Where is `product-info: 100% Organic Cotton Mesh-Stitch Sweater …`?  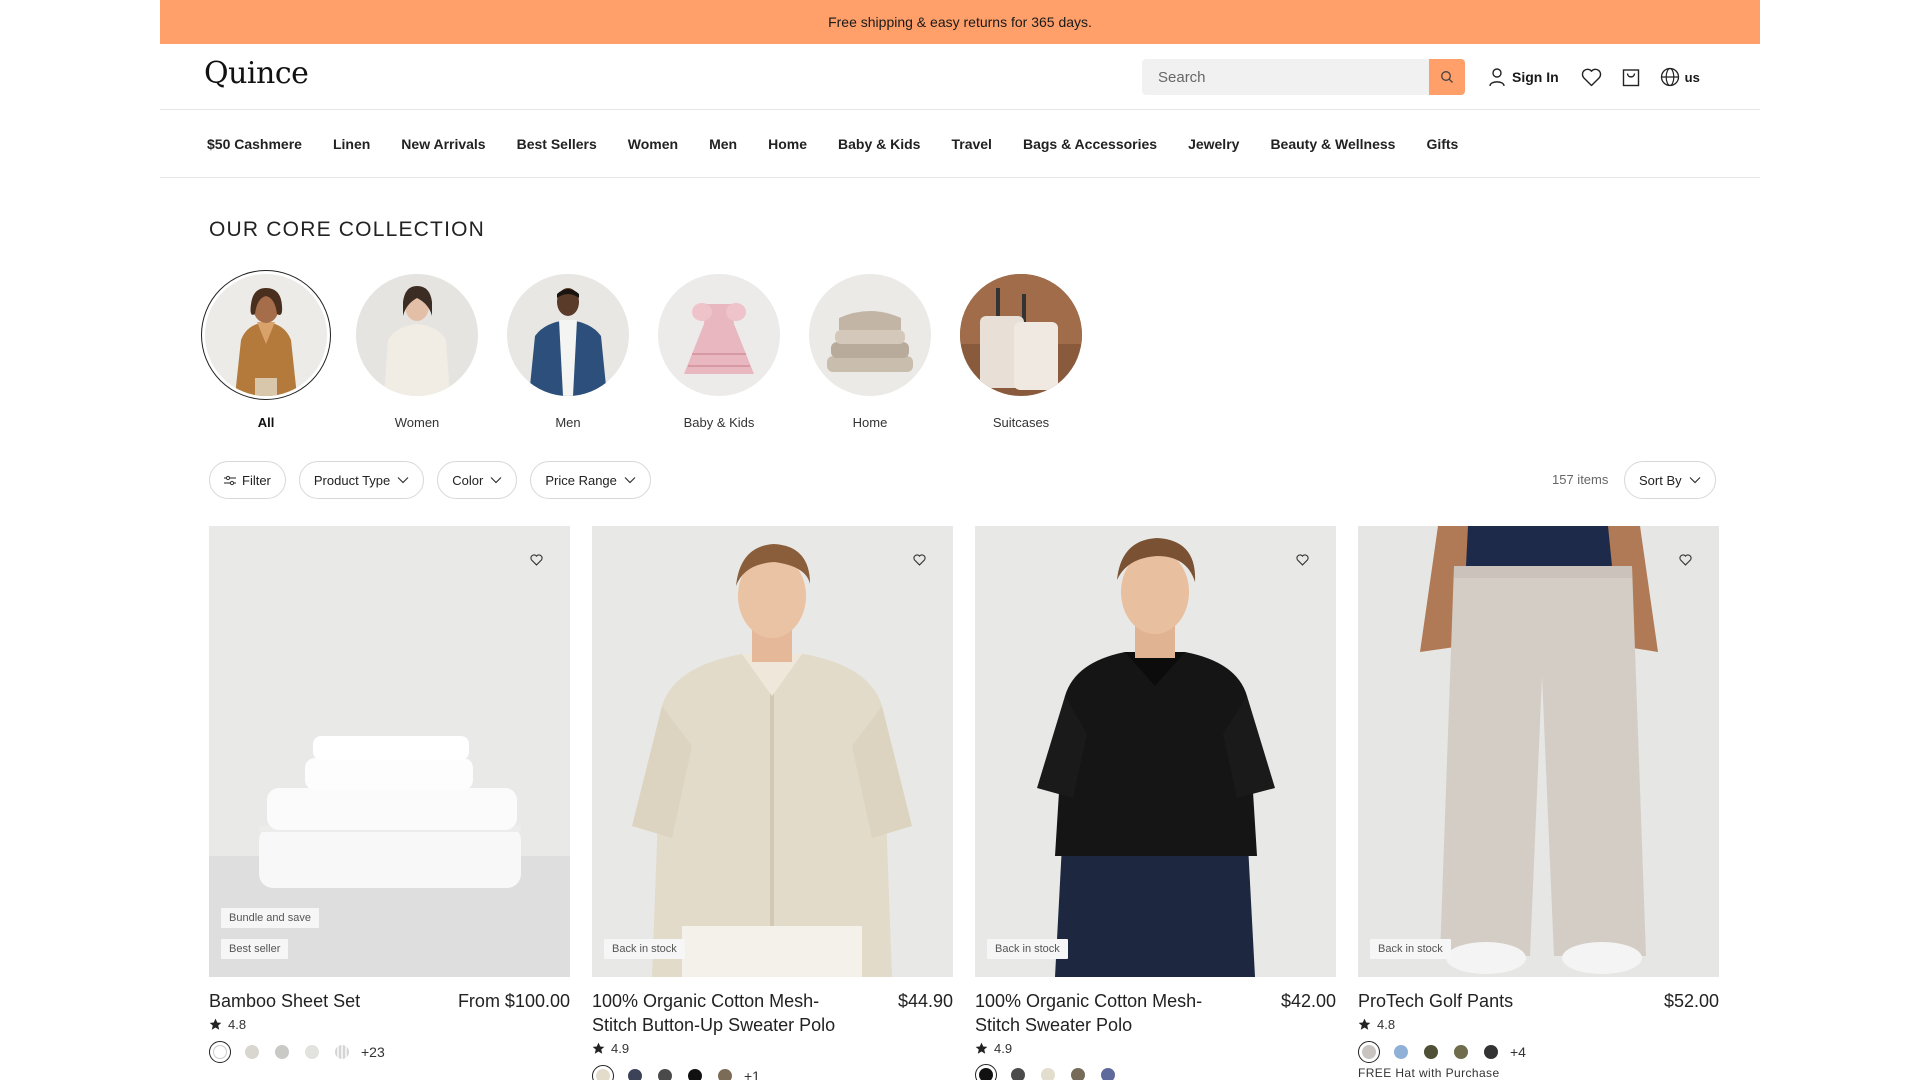 product-info: 100% Organic Cotton Mesh-Stitch Sweater … is located at coordinates (1155, 1034).